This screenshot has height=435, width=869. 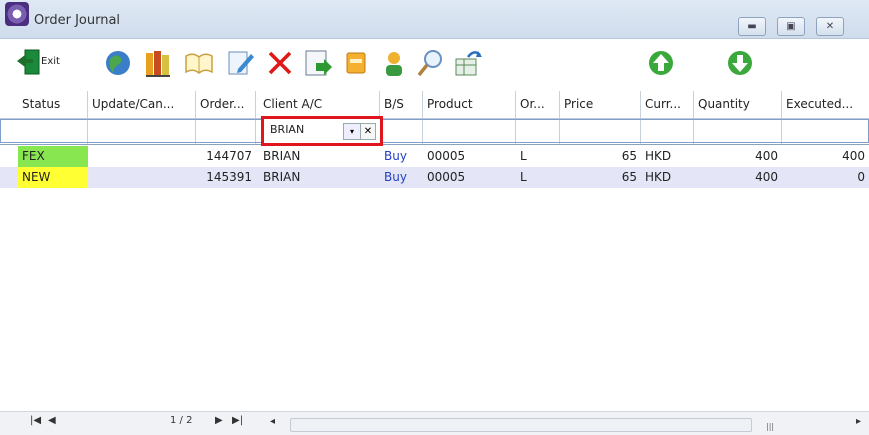 I want to click on search-icon, so click(x=429, y=63).